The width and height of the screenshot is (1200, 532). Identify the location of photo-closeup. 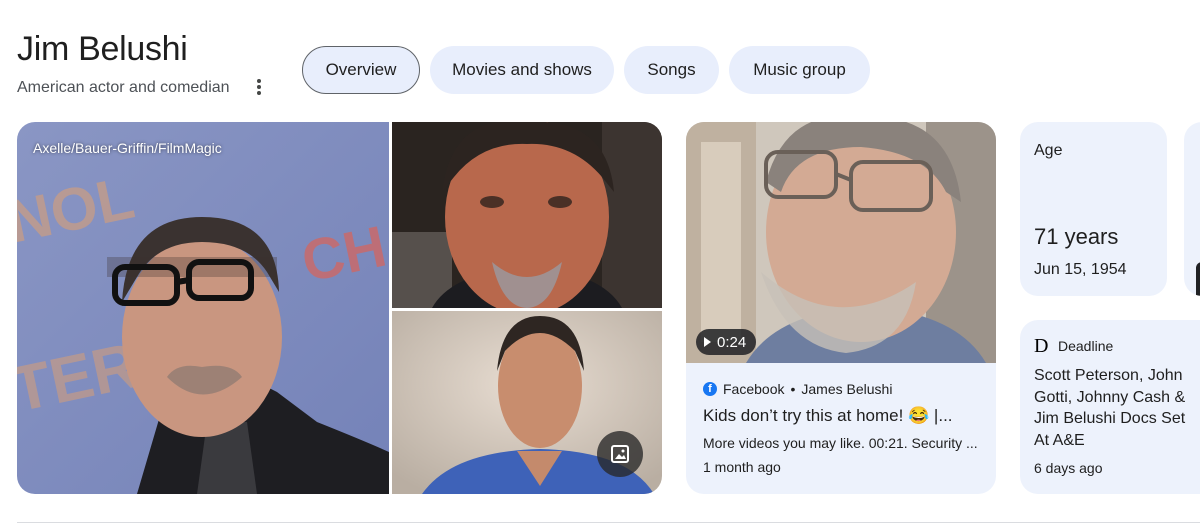
(527, 215).